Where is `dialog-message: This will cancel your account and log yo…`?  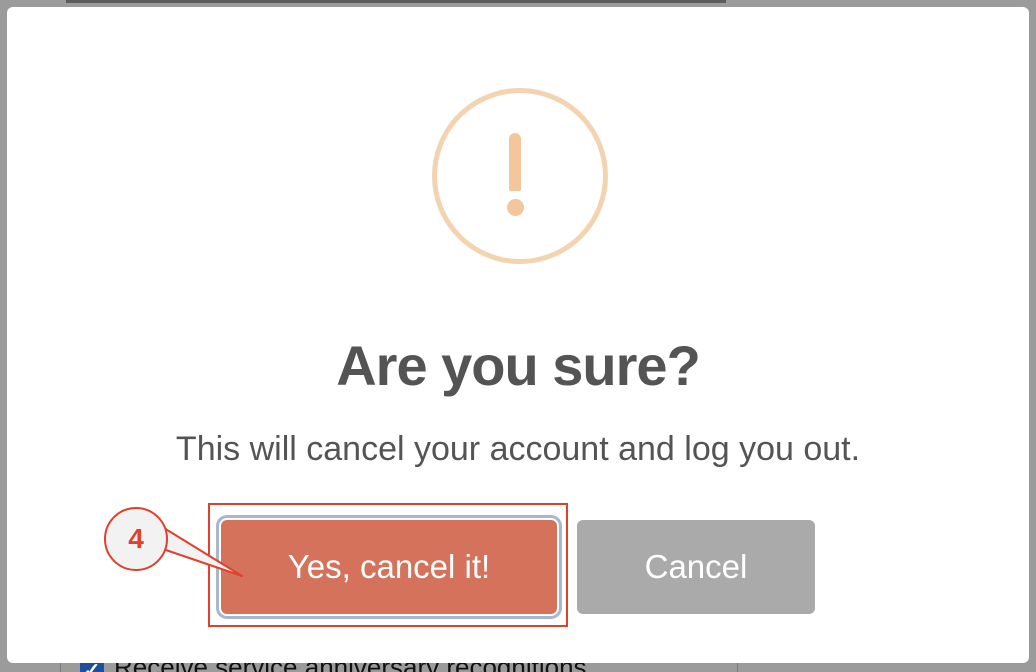 dialog-message: This will cancel your account and log yo… is located at coordinates (518, 449).